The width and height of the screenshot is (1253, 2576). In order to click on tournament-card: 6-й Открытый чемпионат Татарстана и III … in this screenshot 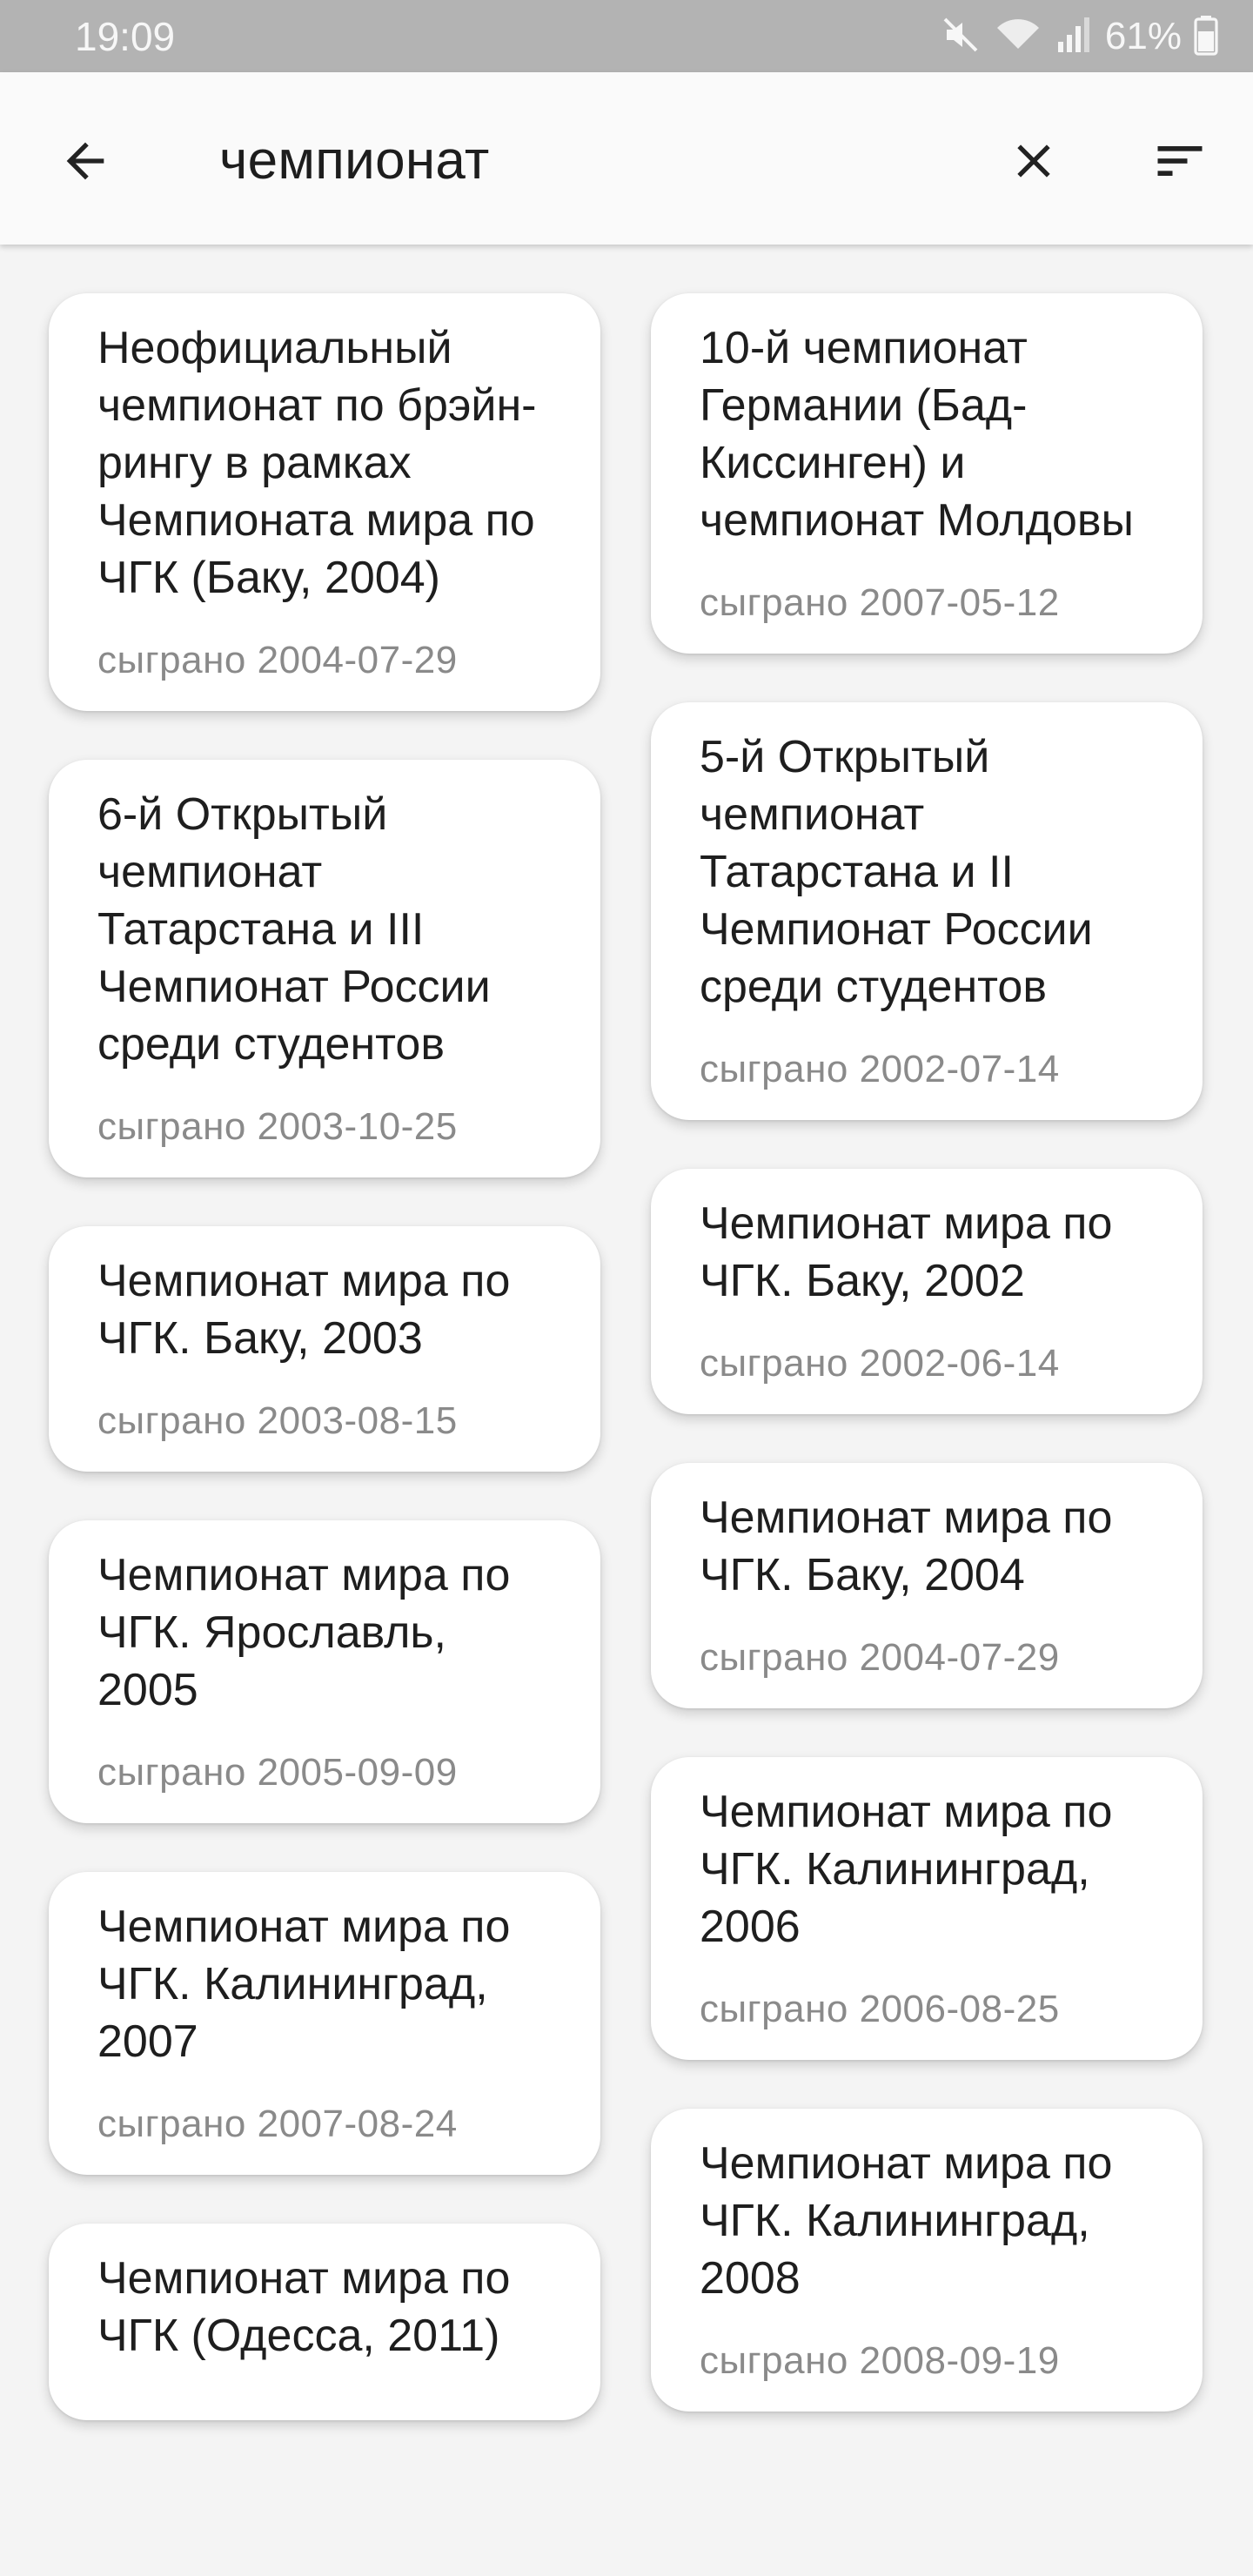, I will do `click(324, 968)`.